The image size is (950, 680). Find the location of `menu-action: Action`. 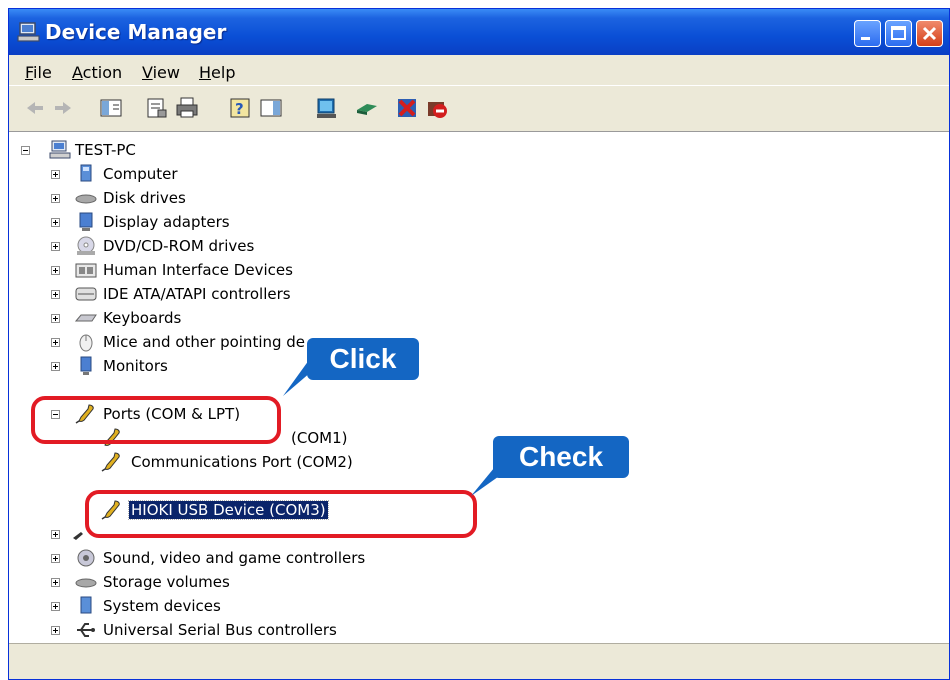

menu-action: Action is located at coordinates (97, 72).